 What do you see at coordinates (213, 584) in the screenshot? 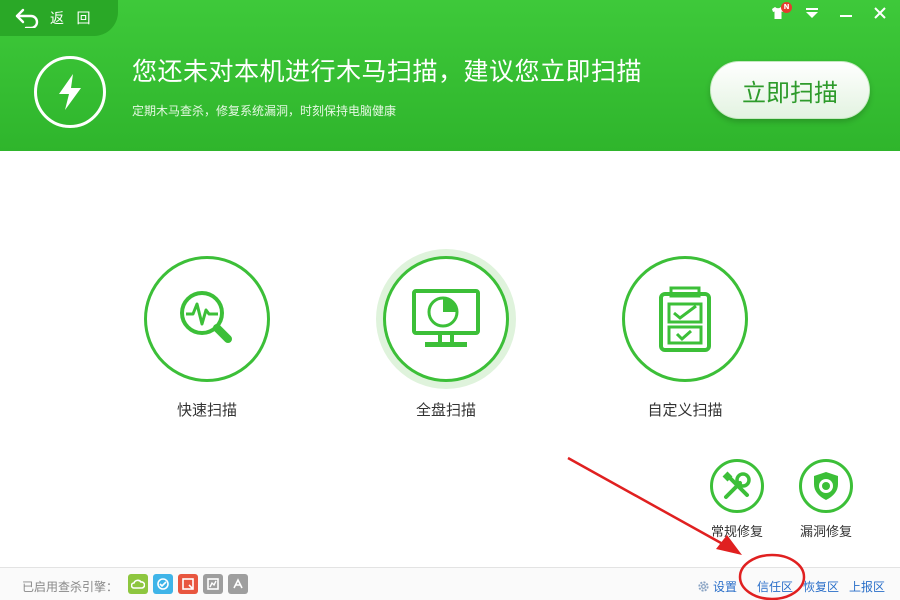
I see `avira-engine-icon` at bounding box center [213, 584].